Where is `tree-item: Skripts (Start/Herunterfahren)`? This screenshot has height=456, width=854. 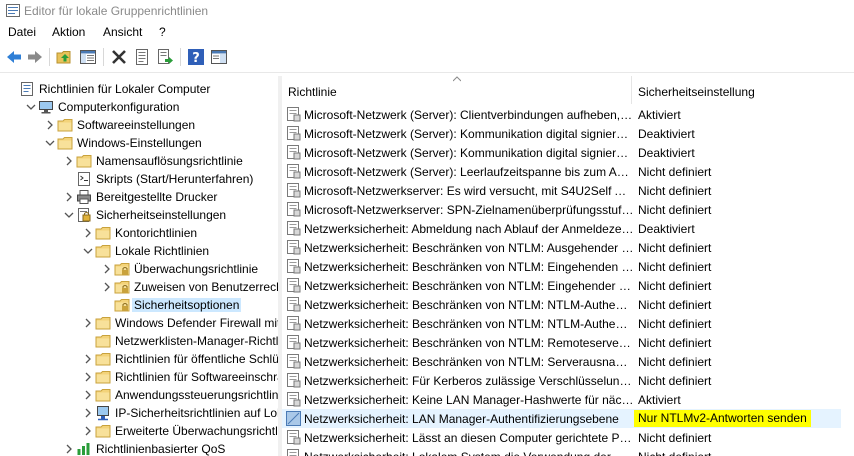 tree-item: Skripts (Start/Herunterfahren) is located at coordinates (139, 179).